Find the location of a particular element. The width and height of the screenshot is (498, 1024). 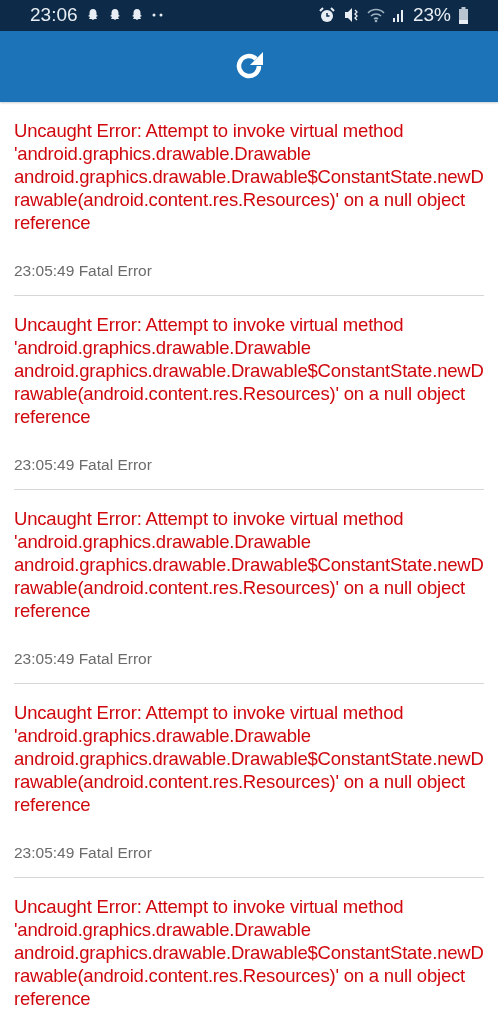

battery-percent: 23% is located at coordinates (431, 15).